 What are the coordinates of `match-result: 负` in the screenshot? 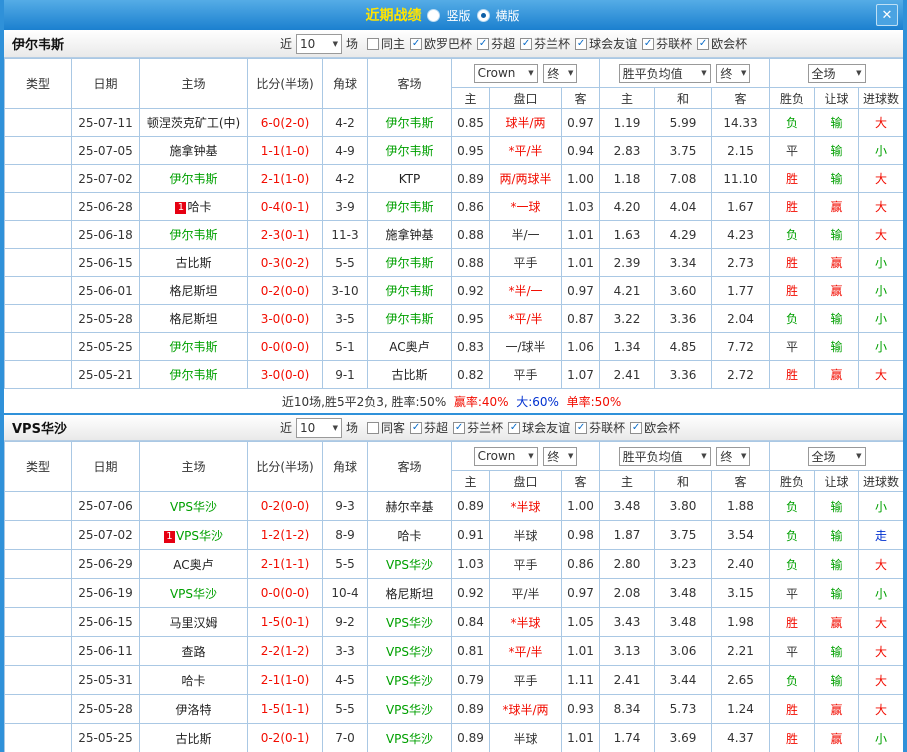 It's located at (792, 122).